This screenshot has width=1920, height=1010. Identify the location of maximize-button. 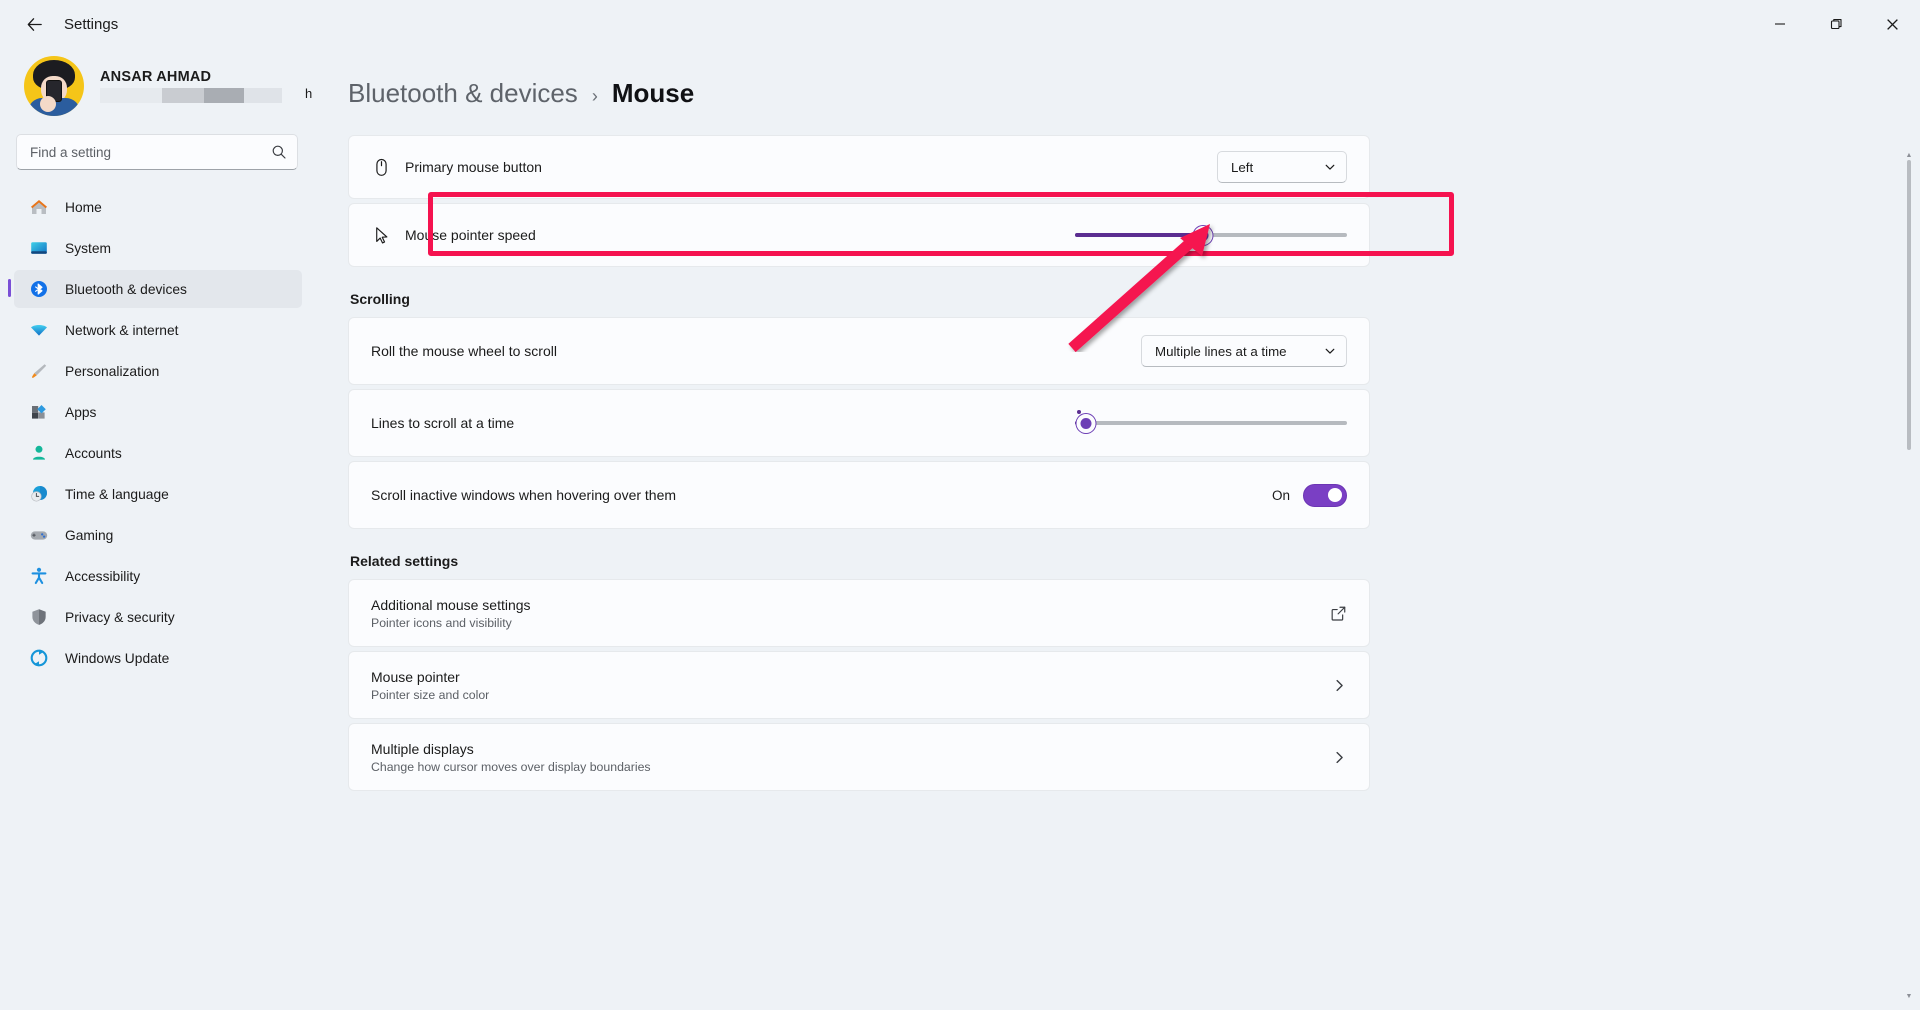
(1836, 24).